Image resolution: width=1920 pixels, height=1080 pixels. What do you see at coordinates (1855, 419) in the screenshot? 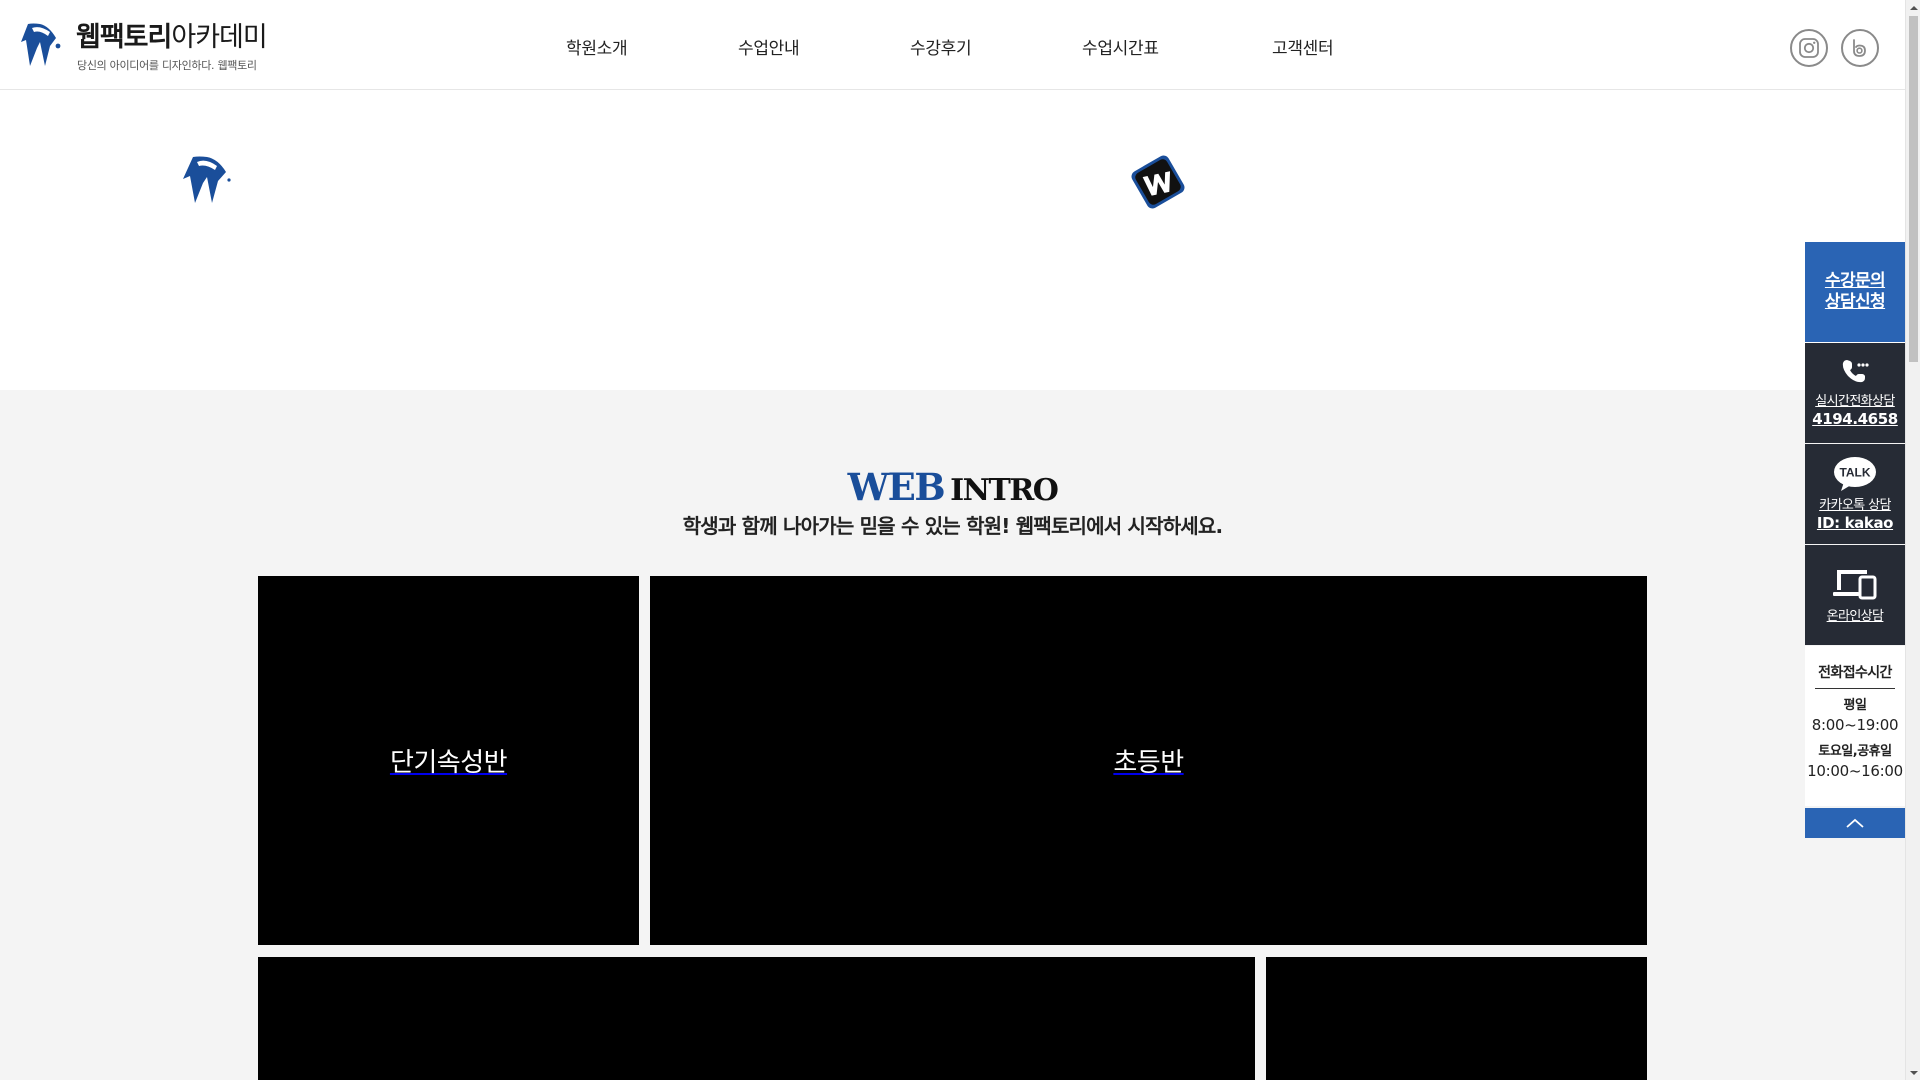
I see `phone-number: 4194.4658` at bounding box center [1855, 419].